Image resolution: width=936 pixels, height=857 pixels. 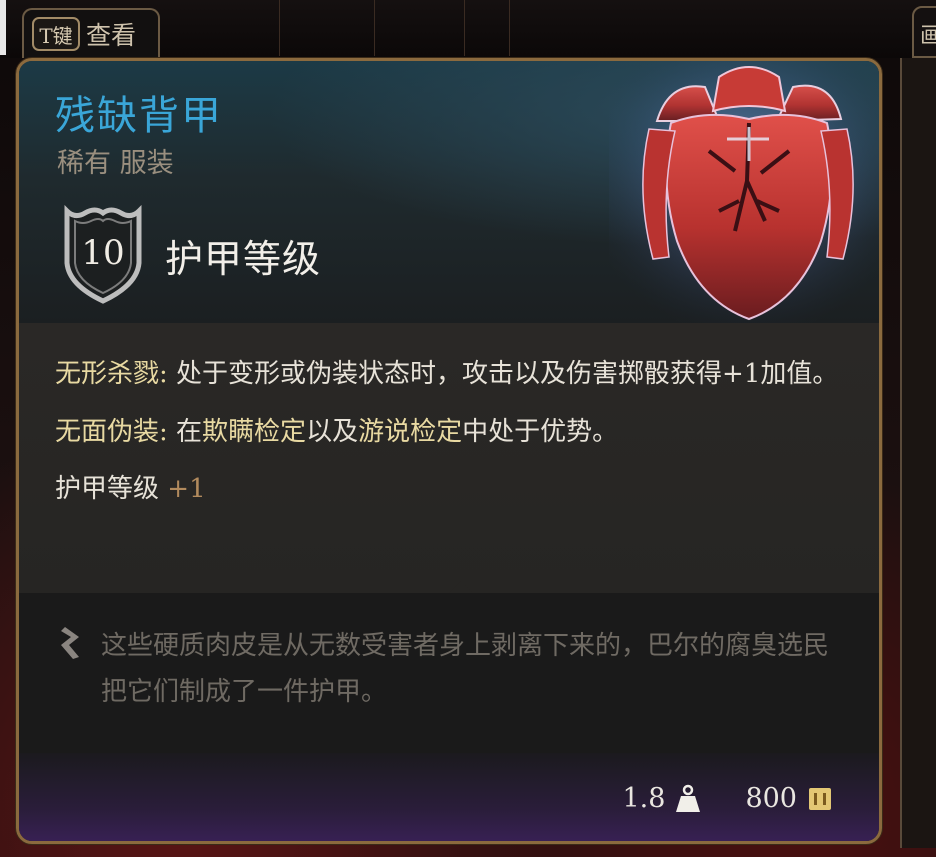 I want to click on armor-class-label: 护甲等级, so click(x=243, y=258).